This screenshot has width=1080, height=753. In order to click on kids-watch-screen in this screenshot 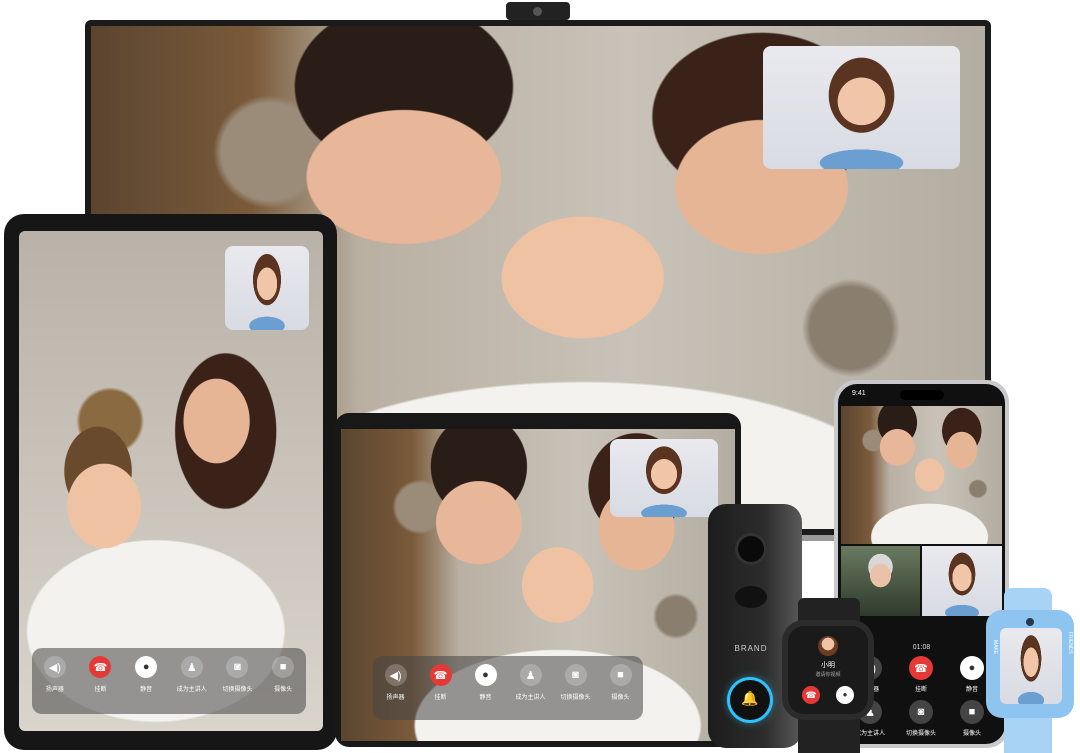, I will do `click(1031, 666)`.